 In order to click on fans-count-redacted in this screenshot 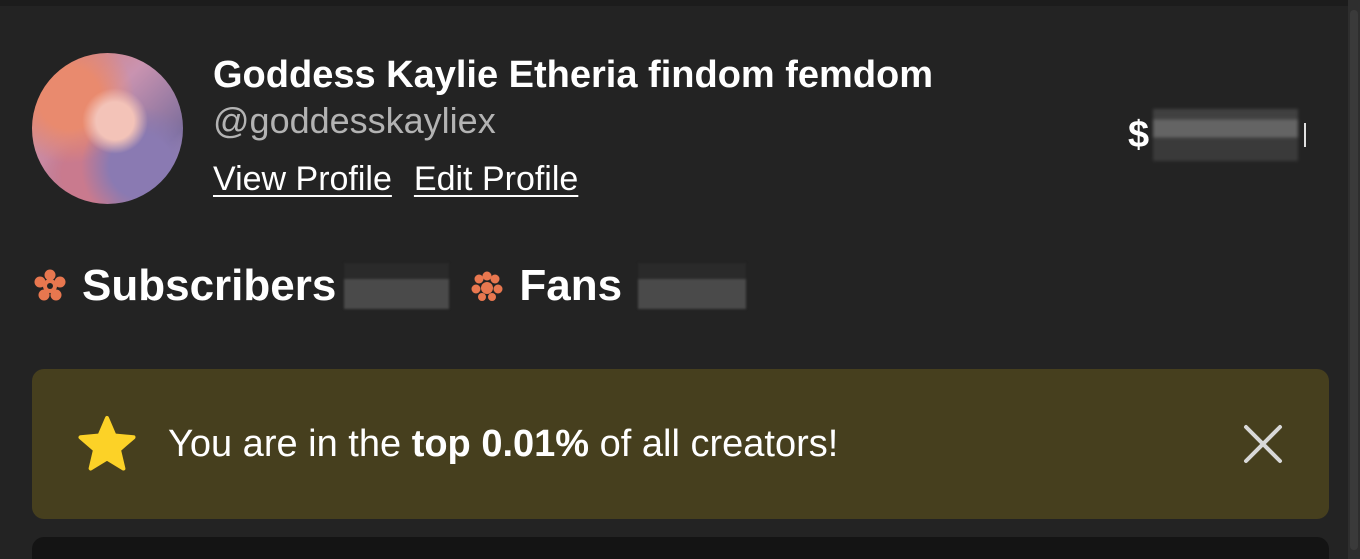, I will do `click(692, 286)`.